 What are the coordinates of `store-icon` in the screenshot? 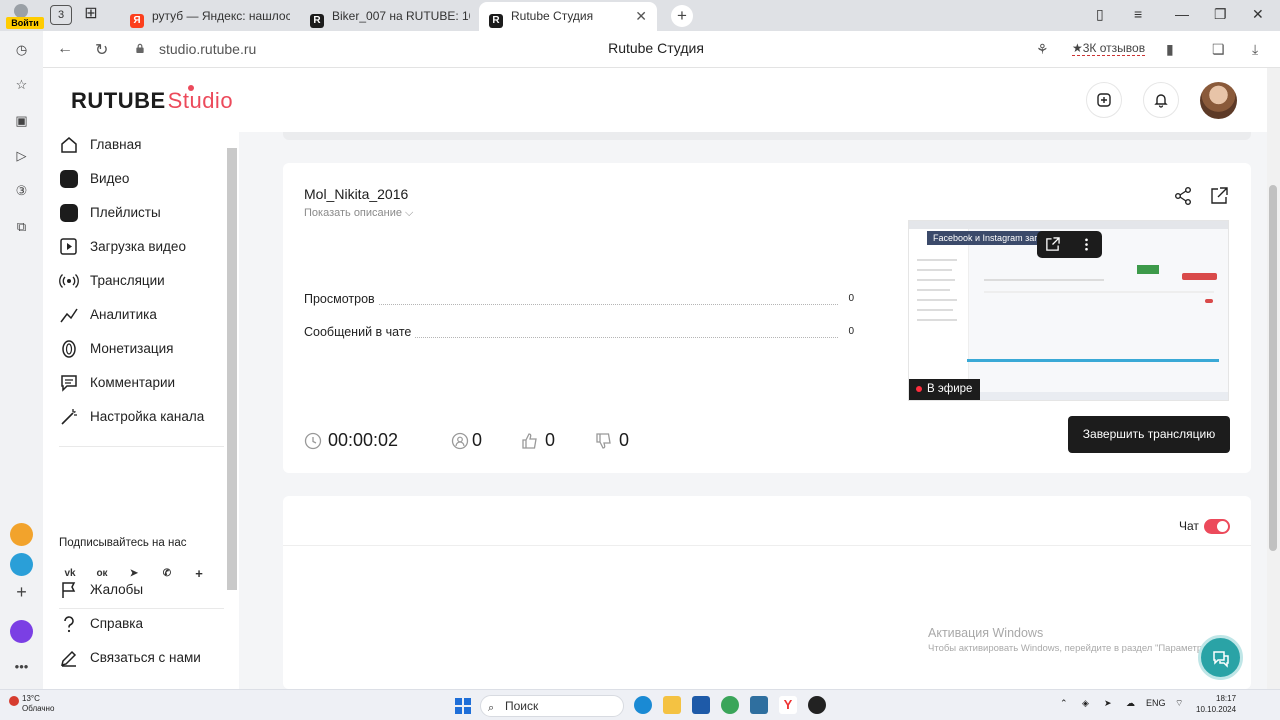 It's located at (701, 705).